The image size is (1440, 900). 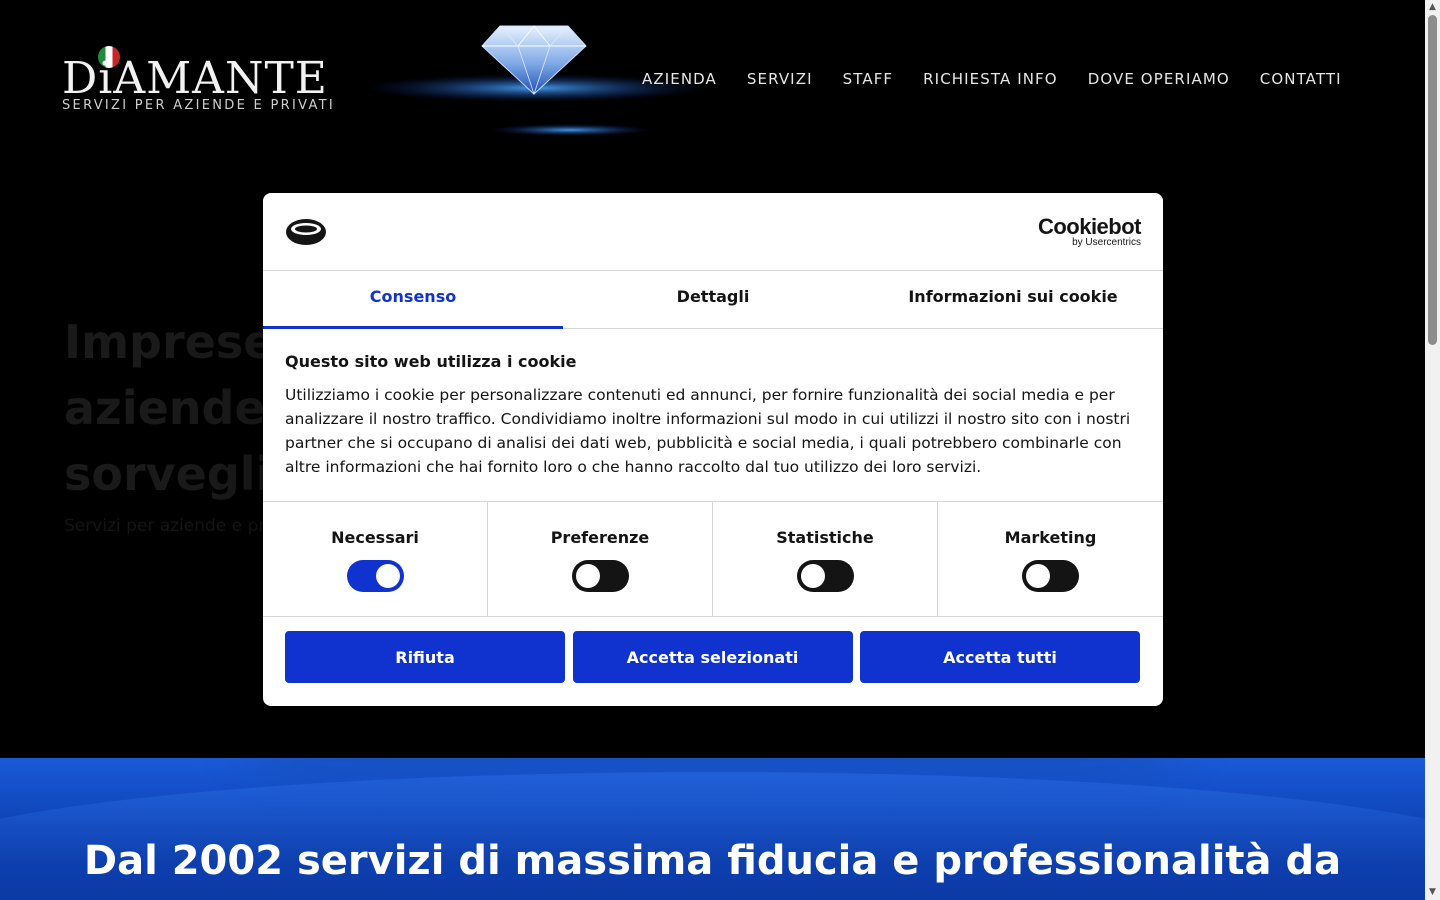 I want to click on cookiebot-brand-by: by Usercentrics, so click(x=1106, y=242).